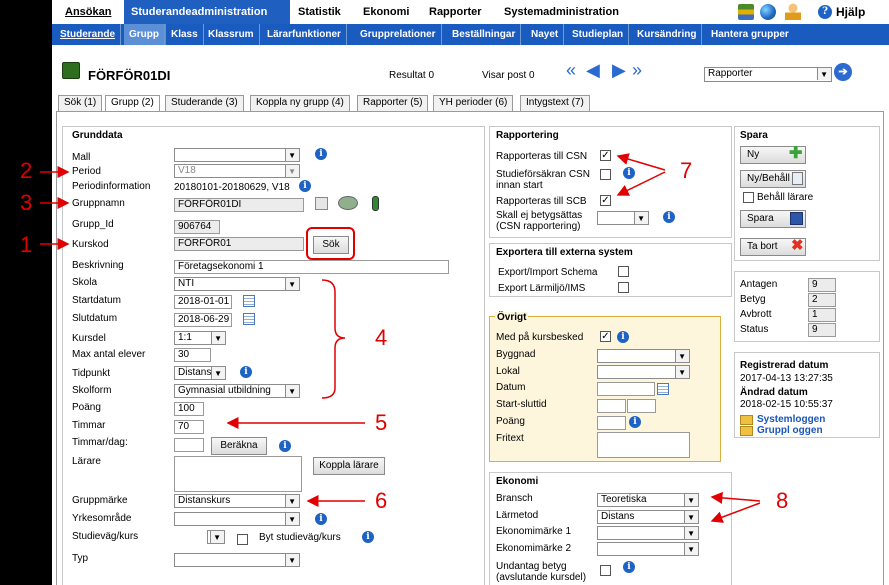 This screenshot has height=585, width=889. What do you see at coordinates (641, 183) in the screenshot?
I see `annotation-arrow-7b` at bounding box center [641, 183].